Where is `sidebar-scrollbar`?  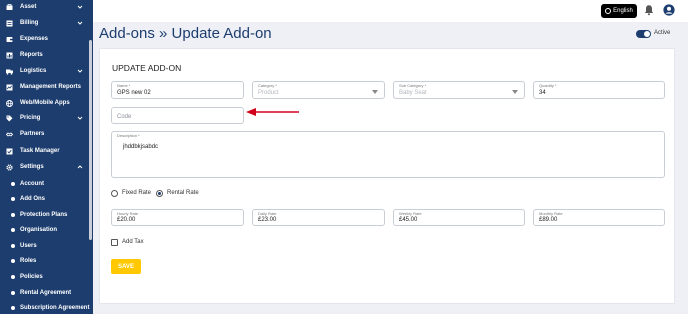 sidebar-scrollbar is located at coordinates (90, 140).